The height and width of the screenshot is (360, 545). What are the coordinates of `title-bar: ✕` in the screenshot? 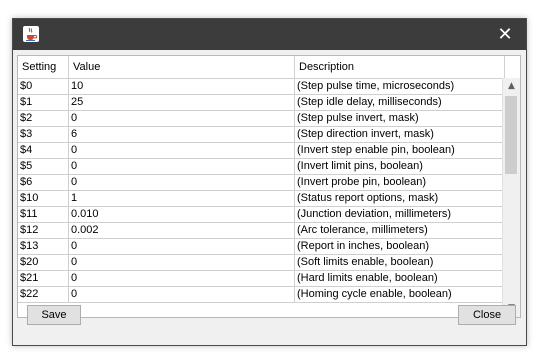 It's located at (269, 34).